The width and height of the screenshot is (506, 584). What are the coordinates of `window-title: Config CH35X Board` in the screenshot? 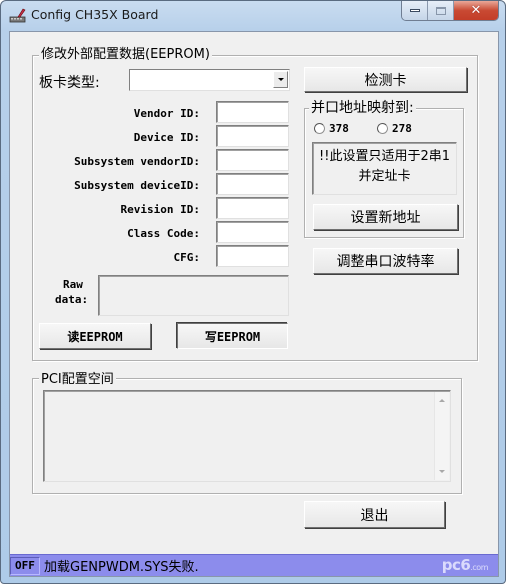 It's located at (95, 14).